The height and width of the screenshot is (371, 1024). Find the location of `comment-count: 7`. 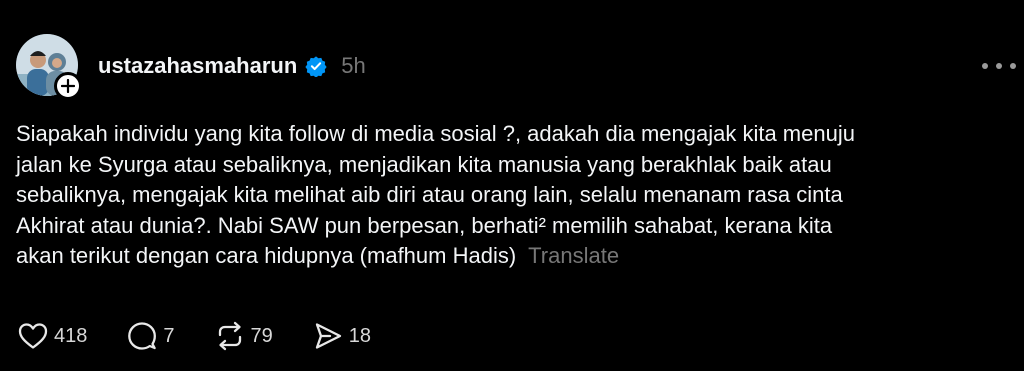

comment-count: 7 is located at coordinates (169, 335).